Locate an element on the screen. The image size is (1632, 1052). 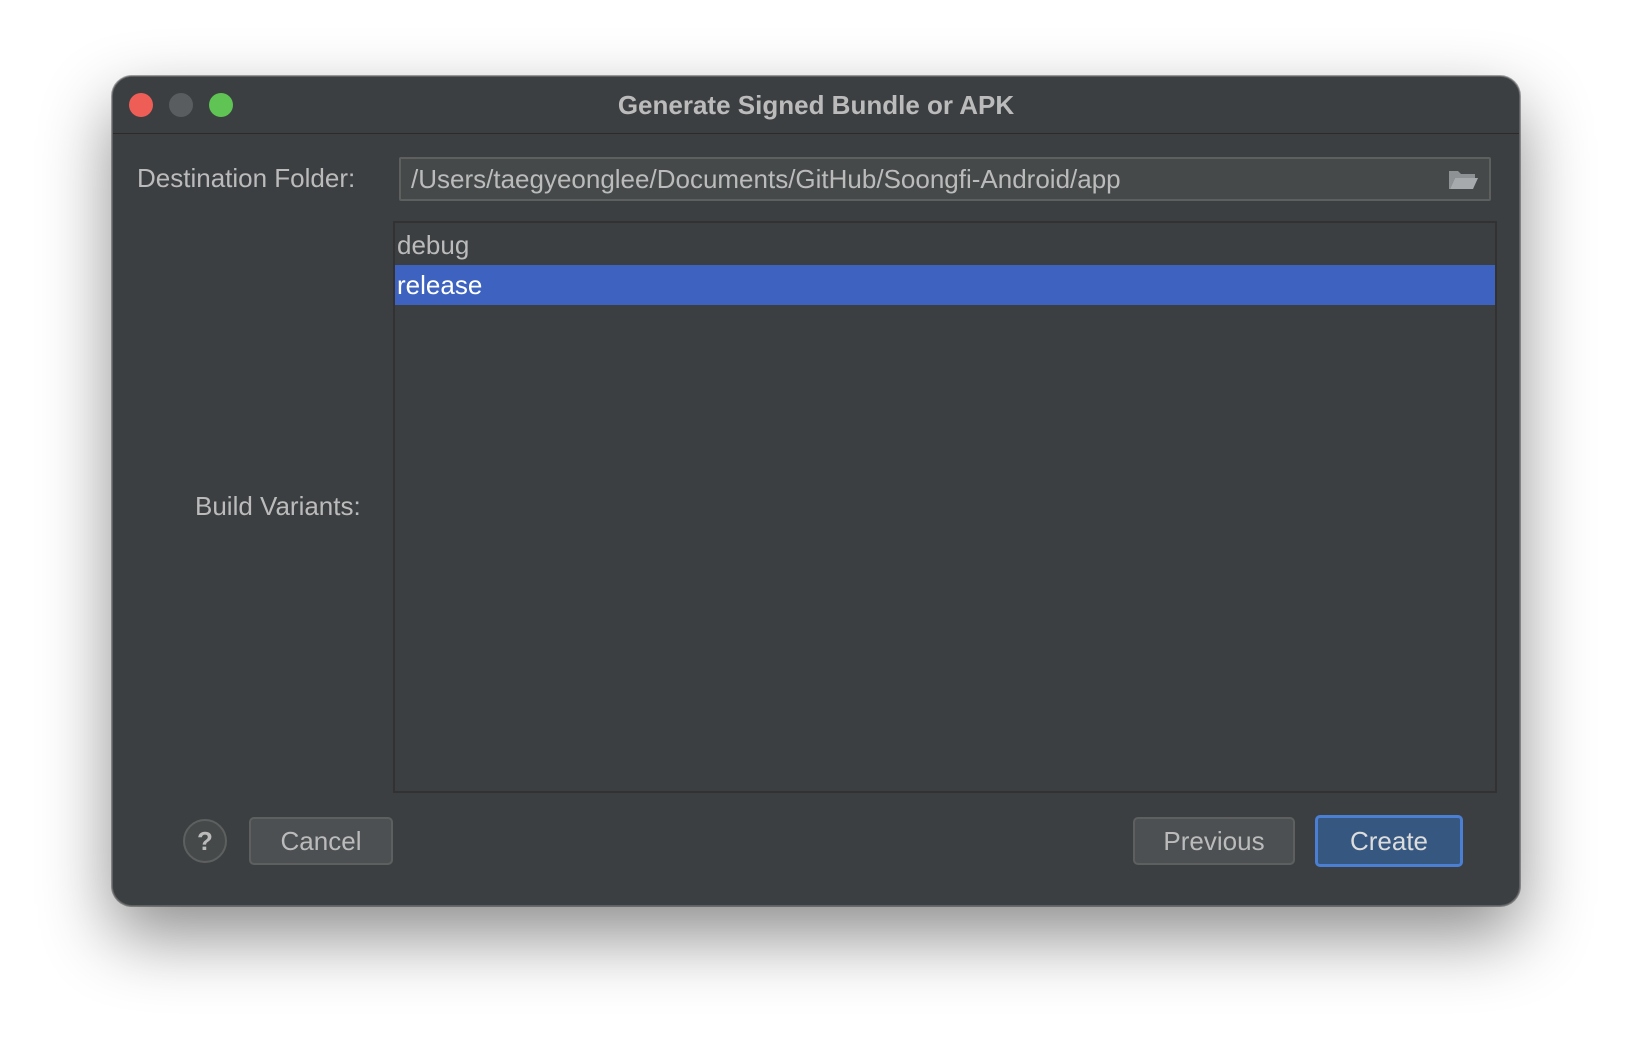
build-variants-label: Build Variants: is located at coordinates (278, 506).